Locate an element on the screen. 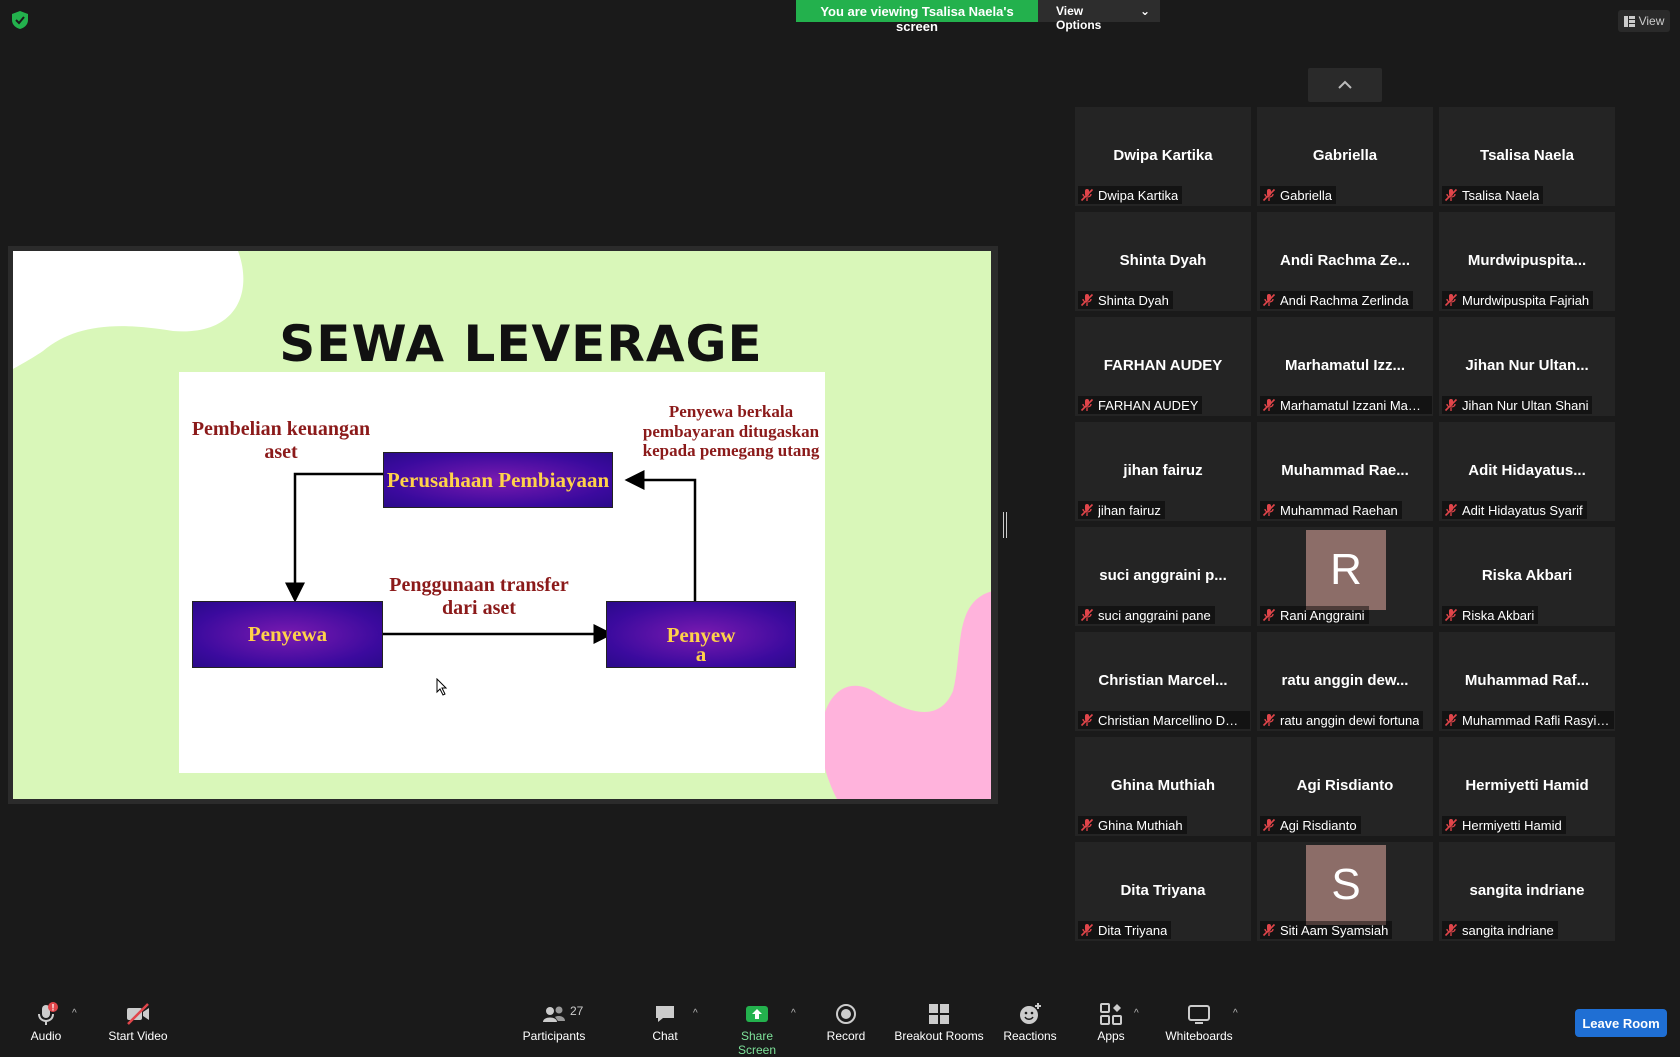 The height and width of the screenshot is (1057, 1680). view-options-button: View Options ⌄ is located at coordinates (1099, 16).